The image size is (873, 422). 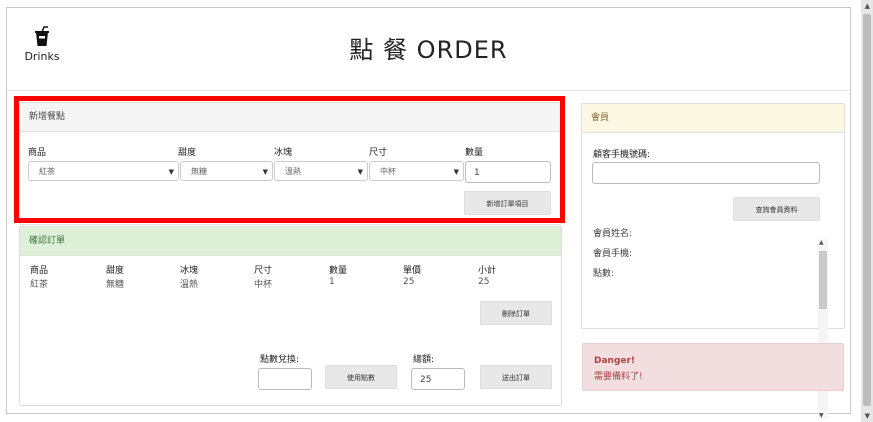 I want to click on total-amount-value: 25, so click(x=426, y=380).